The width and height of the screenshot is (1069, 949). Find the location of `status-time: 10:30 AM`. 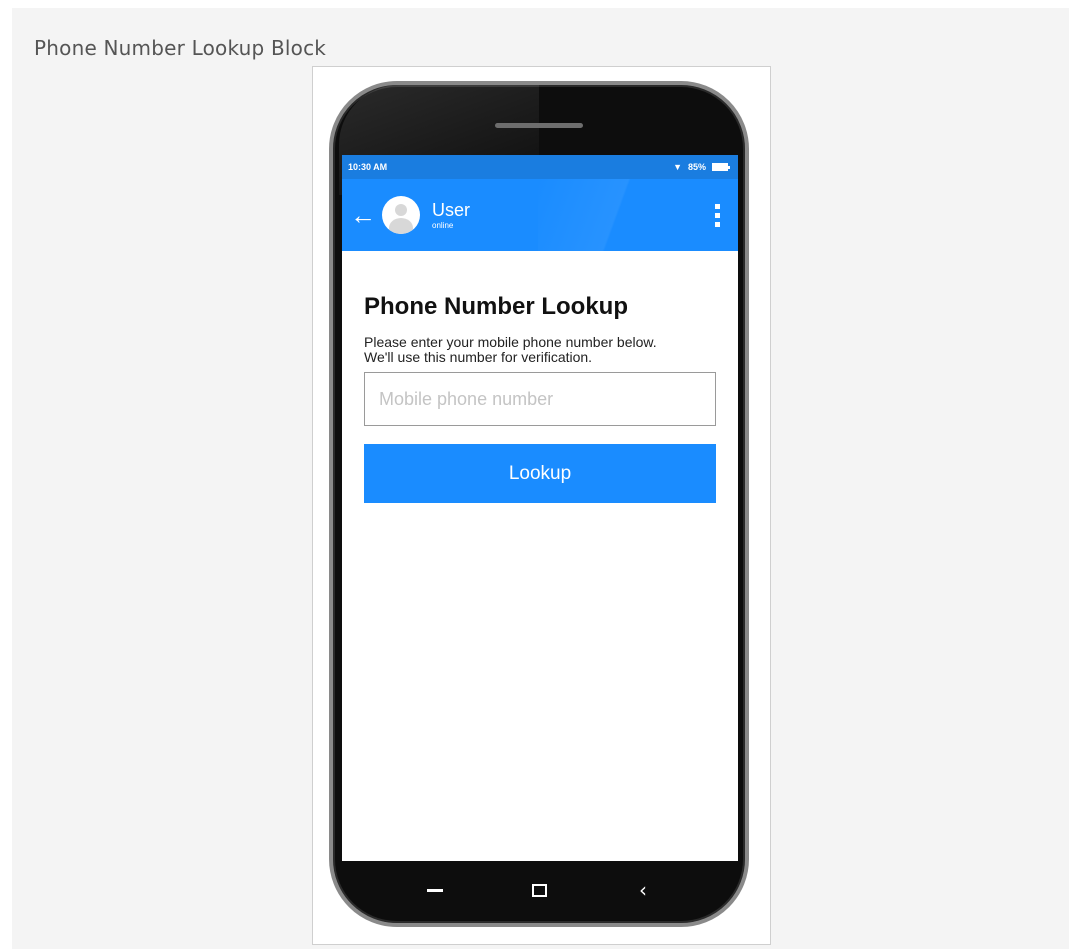

status-time: 10:30 AM is located at coordinates (368, 167).